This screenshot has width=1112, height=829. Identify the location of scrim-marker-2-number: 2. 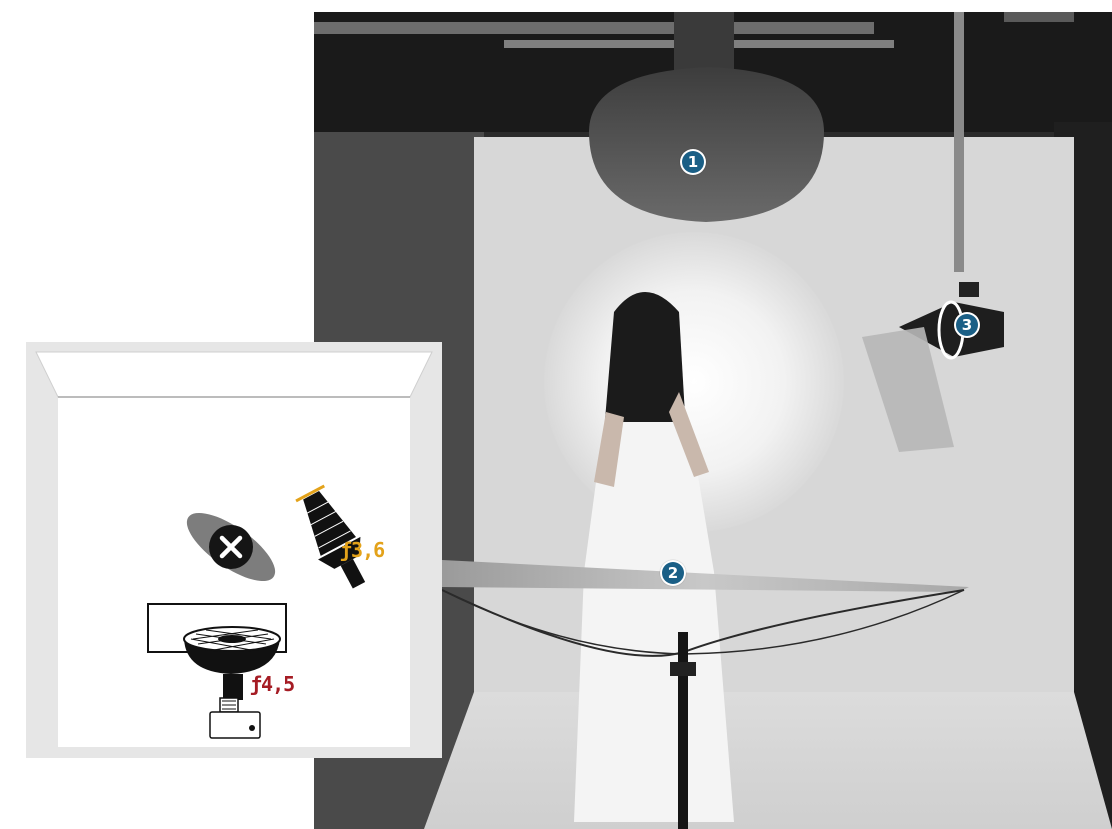
(673, 573).